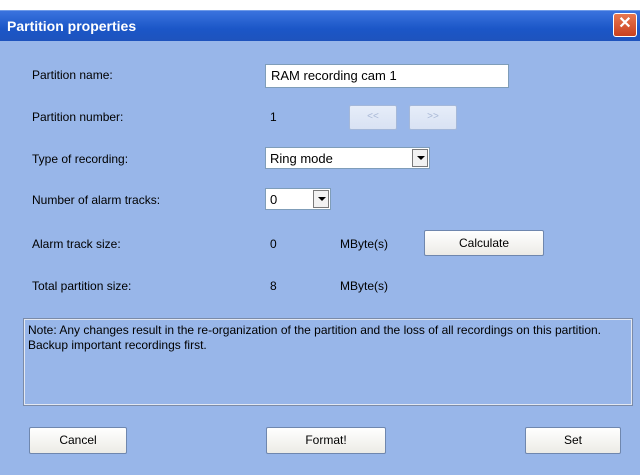 This screenshot has height=475, width=640. I want to click on partition-number-value: 1, so click(273, 117).